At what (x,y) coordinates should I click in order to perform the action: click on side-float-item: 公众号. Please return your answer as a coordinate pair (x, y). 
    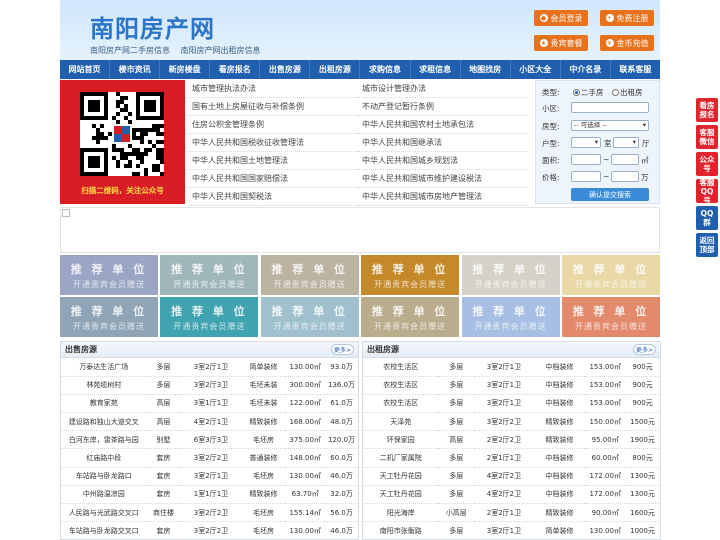
    Looking at the image, I should click on (707, 164).